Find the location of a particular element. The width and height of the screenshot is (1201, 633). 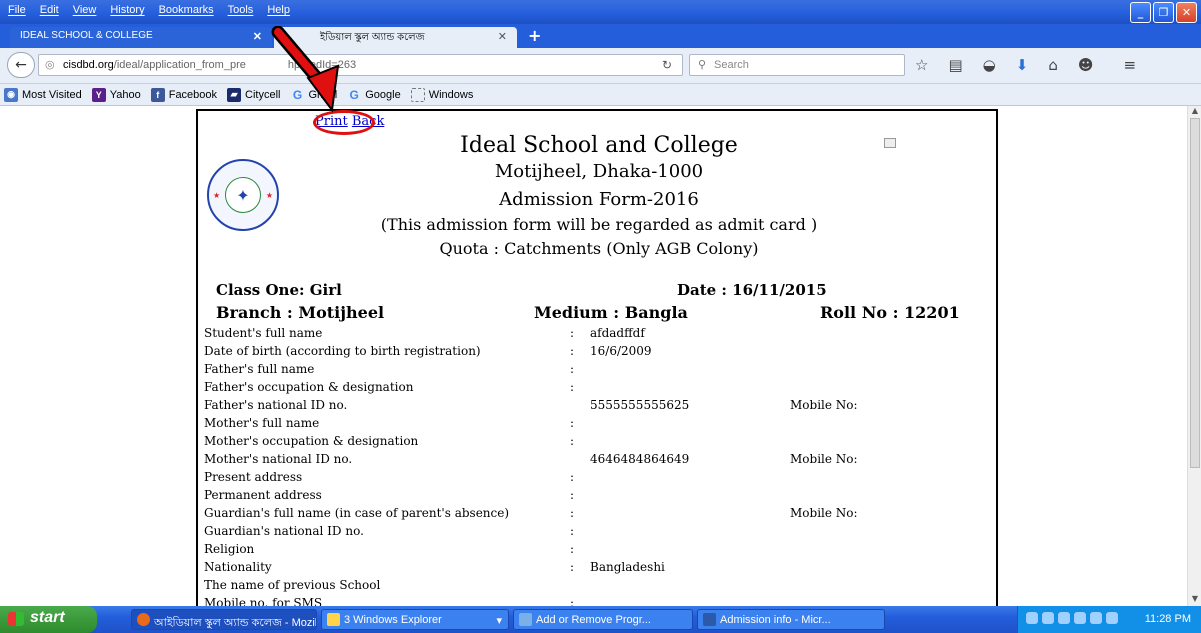

field-label: Guardian's national ID no. is located at coordinates (284, 531).